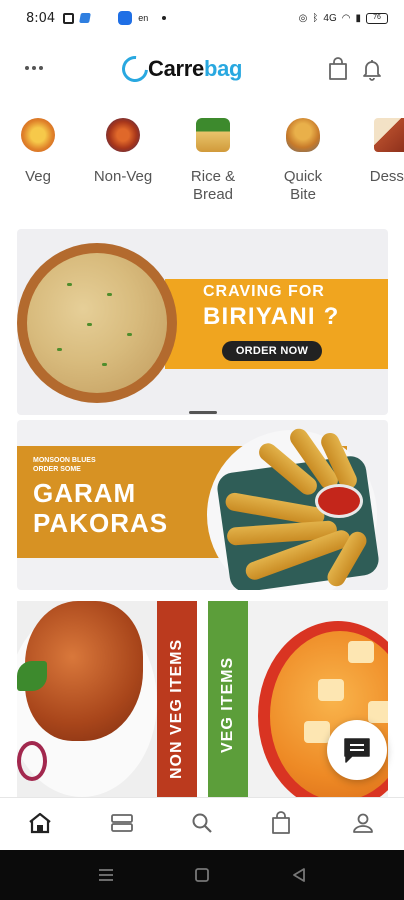 The height and width of the screenshot is (900, 404). I want to click on tile-non-veg-items: NON VEG ITEMS, so click(107, 701).